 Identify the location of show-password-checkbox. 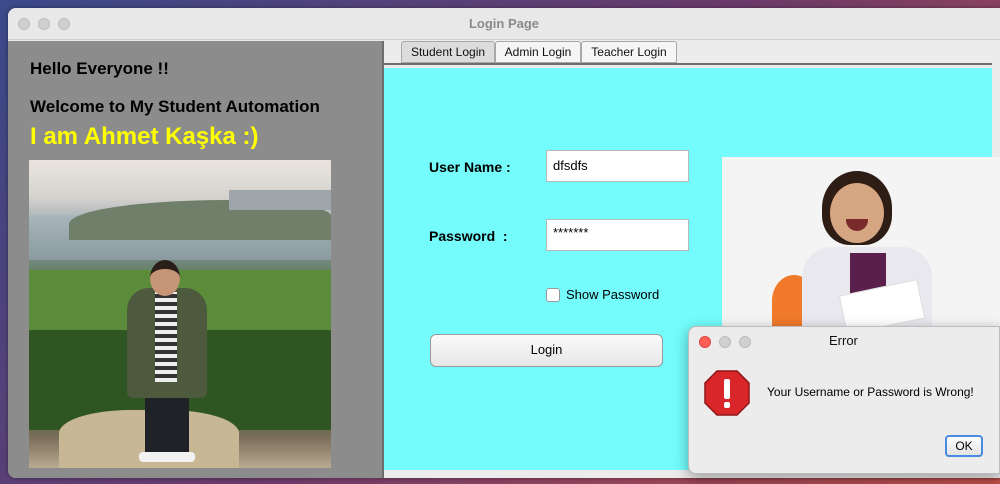
(553, 295).